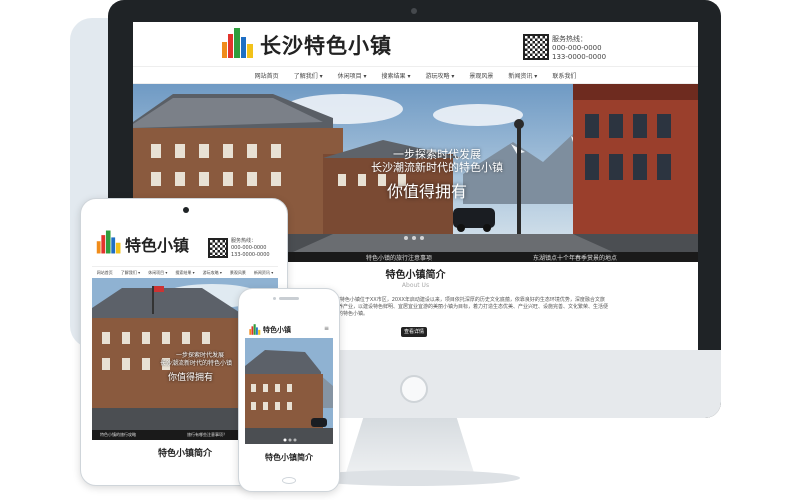 This screenshot has width=800, height=500. Describe the element at coordinates (274, 298) in the screenshot. I see `phone-camera` at that location.